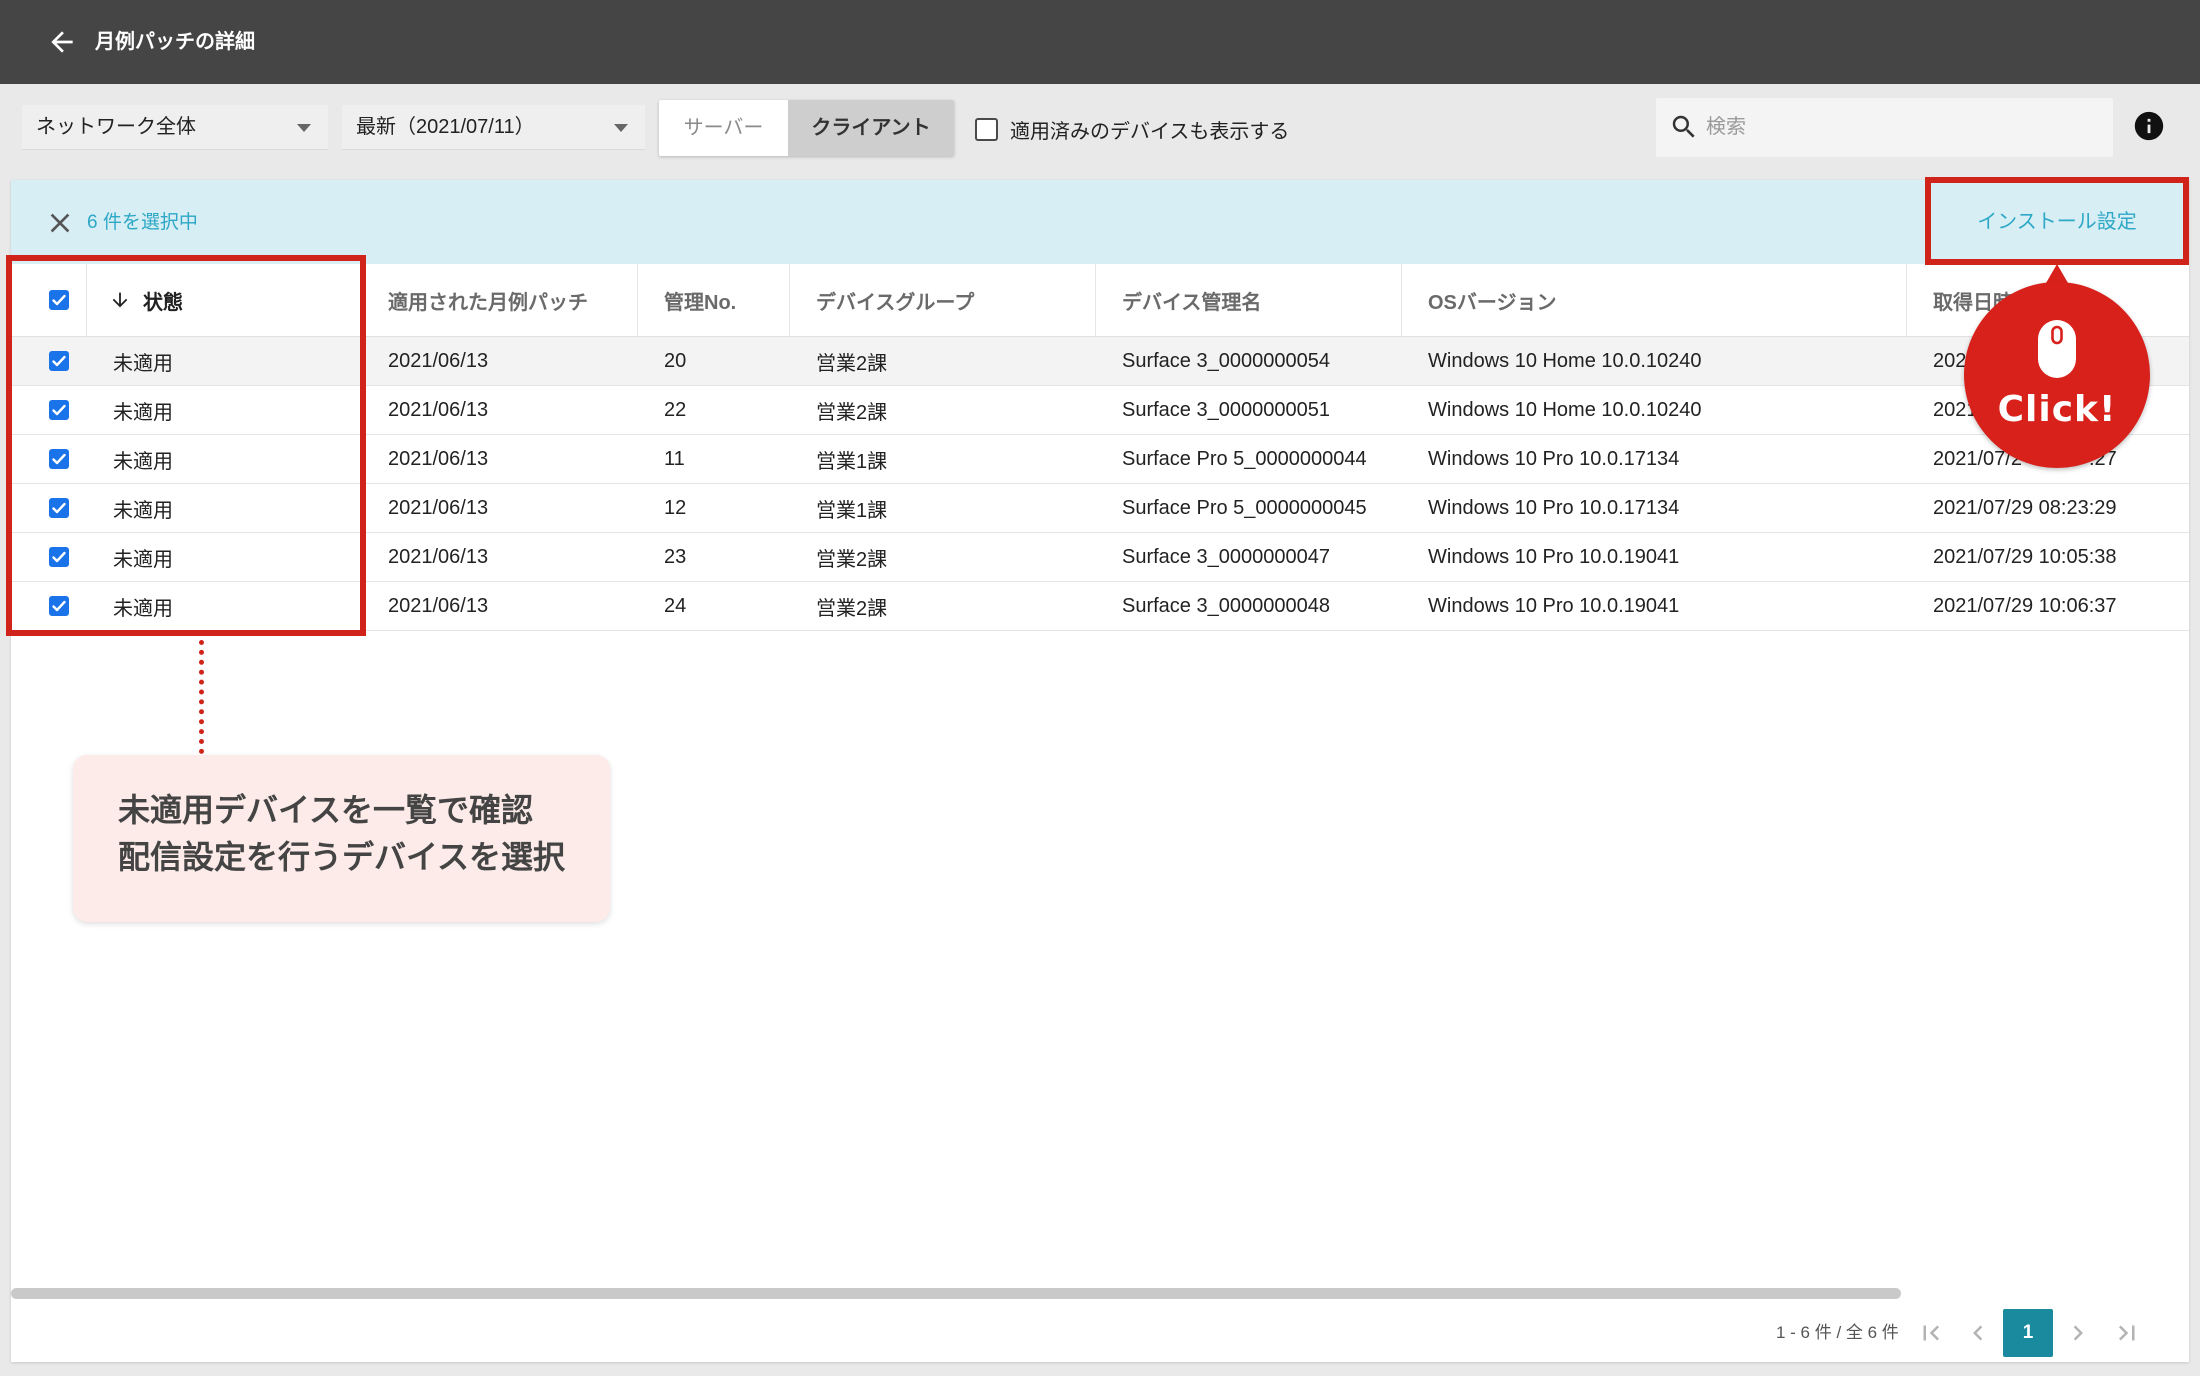  I want to click on cell-acquired-at: 2021/07/29 10:06:37, so click(2025, 605).